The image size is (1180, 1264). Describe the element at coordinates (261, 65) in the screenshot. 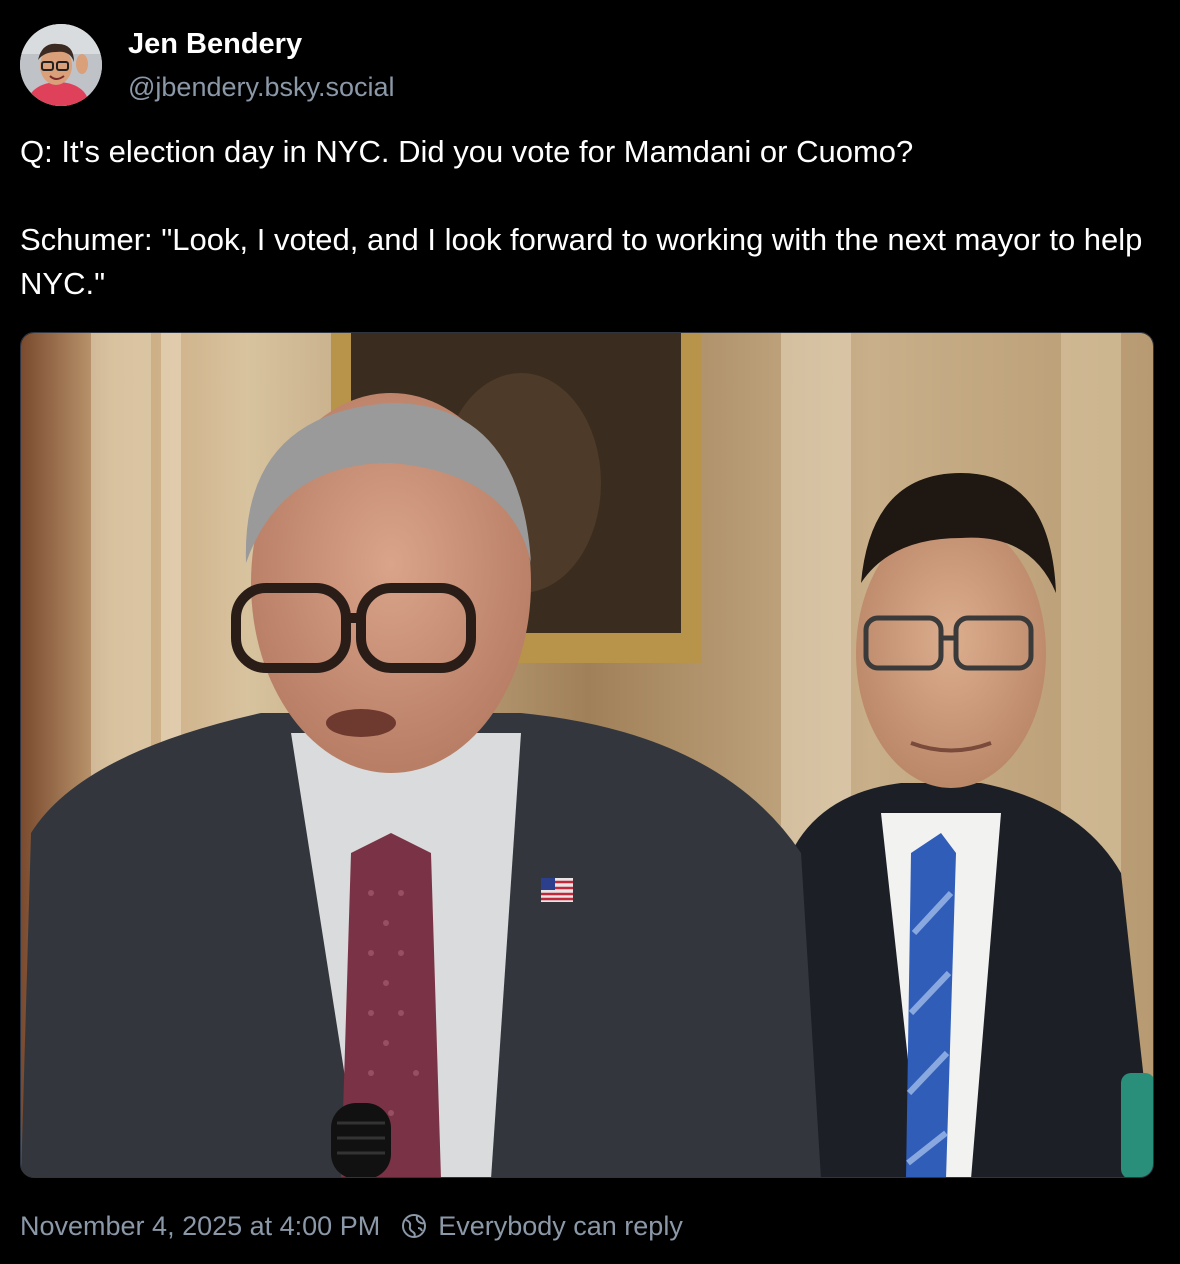

I see `author-info: Jen Bendery @jbendery.bsky.social` at that location.